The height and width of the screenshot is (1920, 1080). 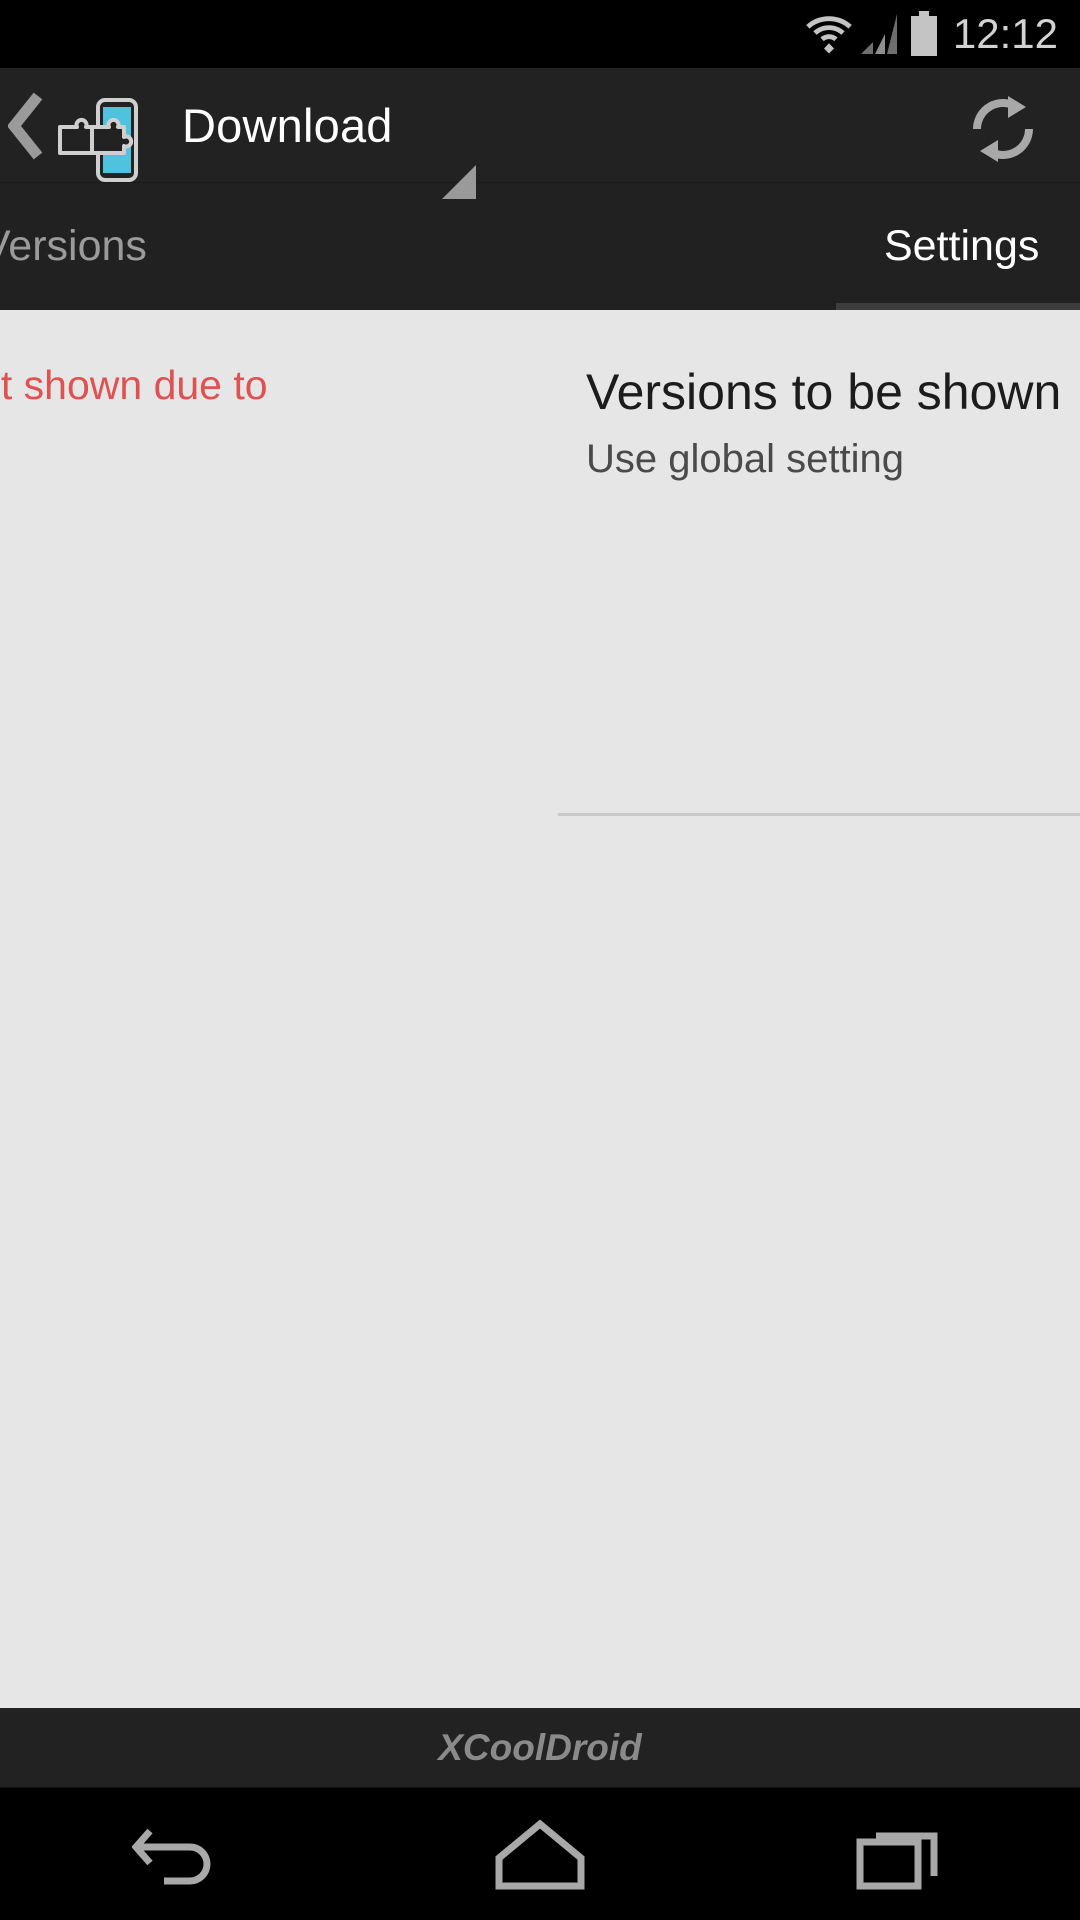 I want to click on action-bar-title: Download, so click(x=287, y=125).